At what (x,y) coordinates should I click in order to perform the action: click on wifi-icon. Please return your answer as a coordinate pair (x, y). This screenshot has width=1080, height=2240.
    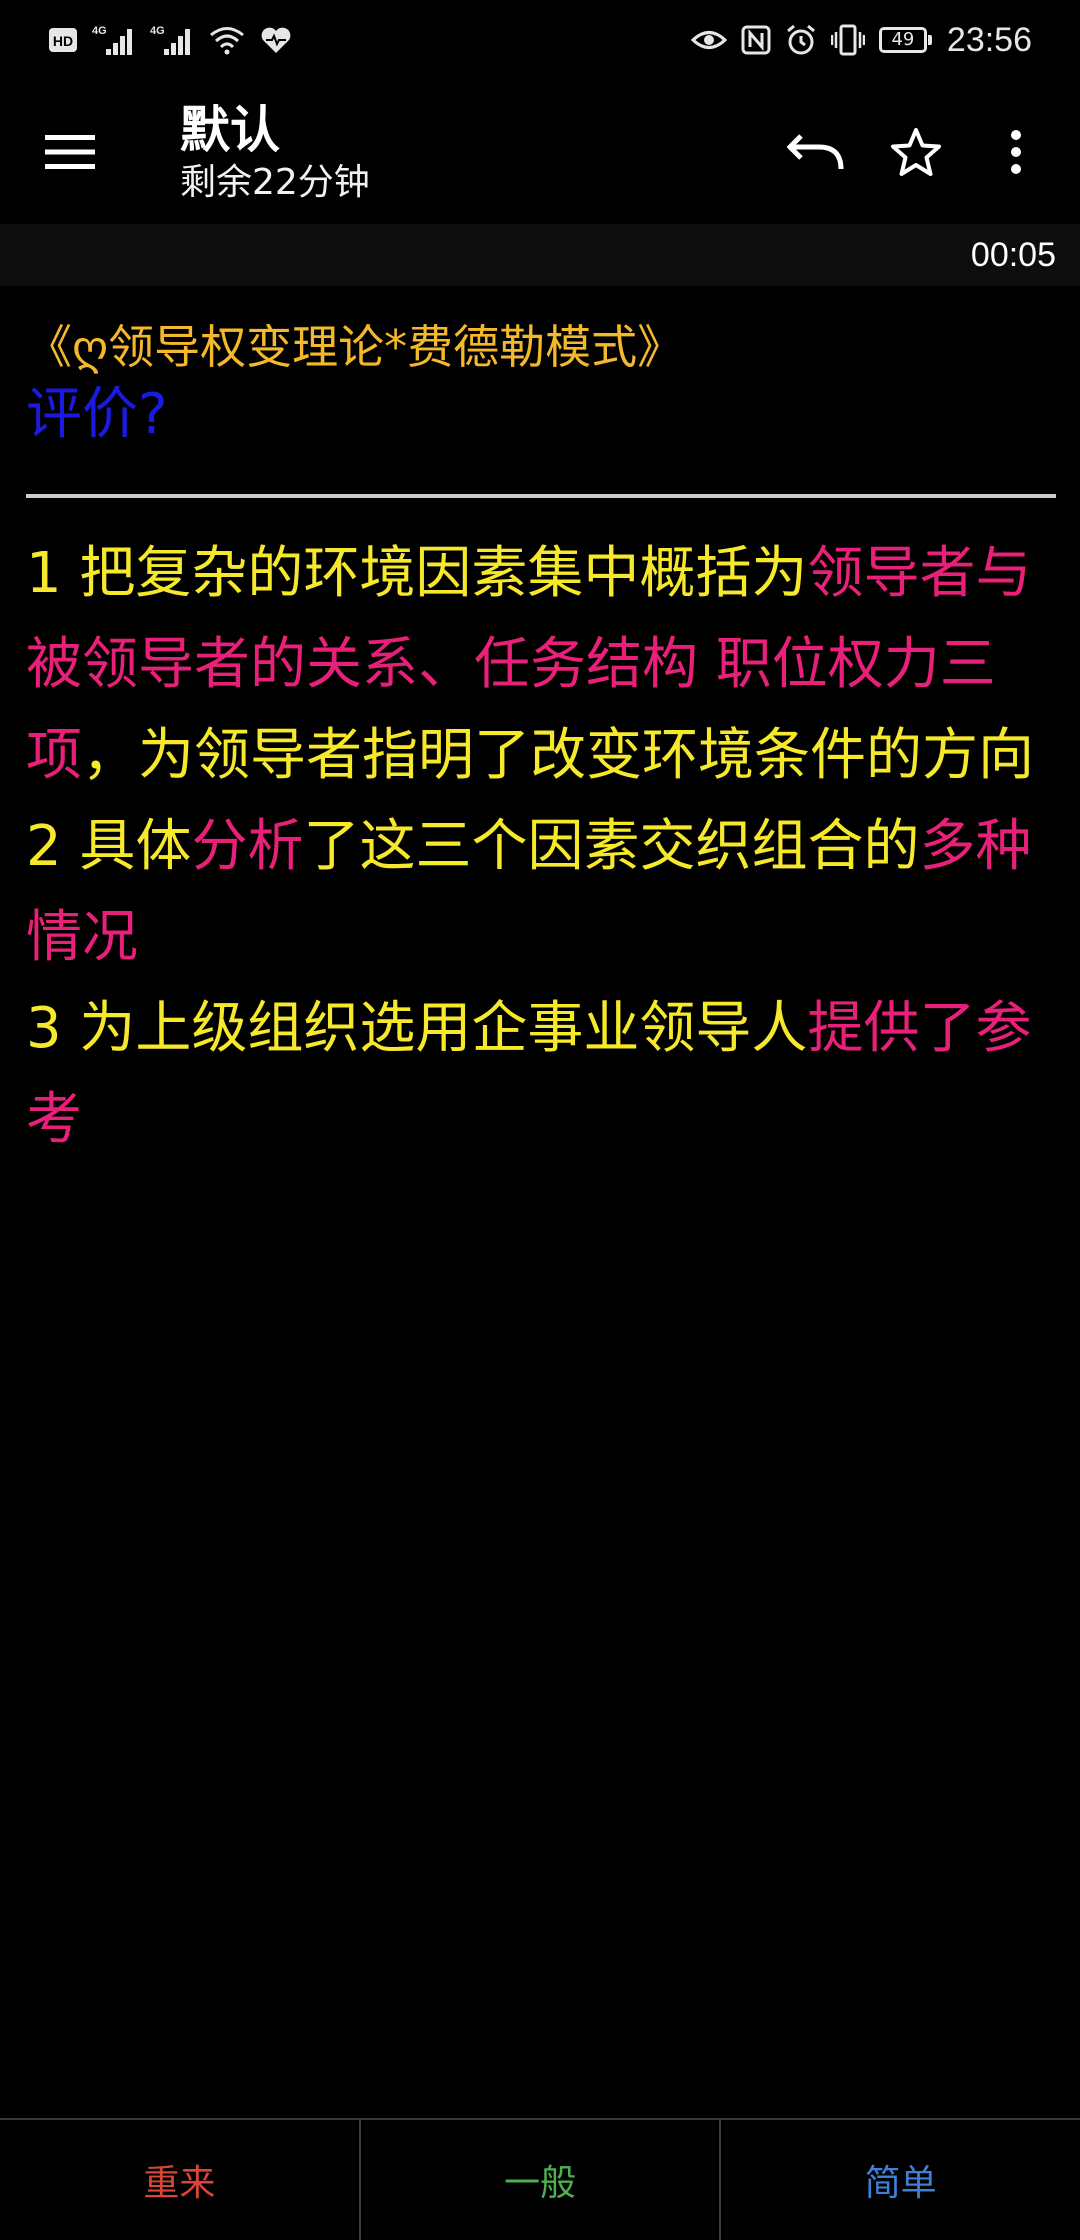
    Looking at the image, I should click on (227, 40).